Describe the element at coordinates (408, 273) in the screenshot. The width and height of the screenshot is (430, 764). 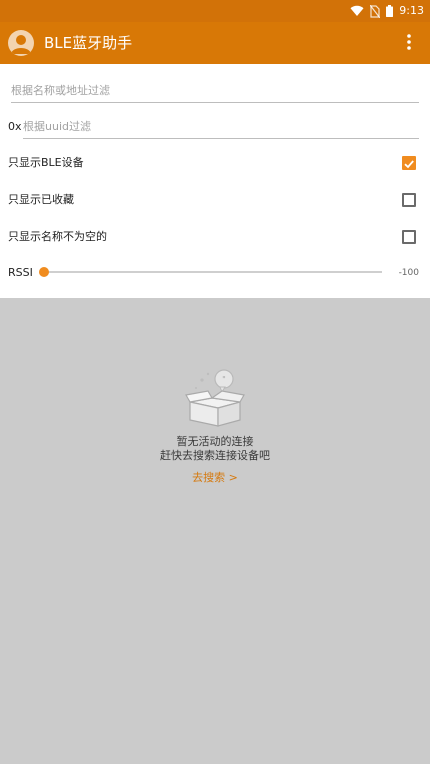
I see `rssi-value: -100` at that location.